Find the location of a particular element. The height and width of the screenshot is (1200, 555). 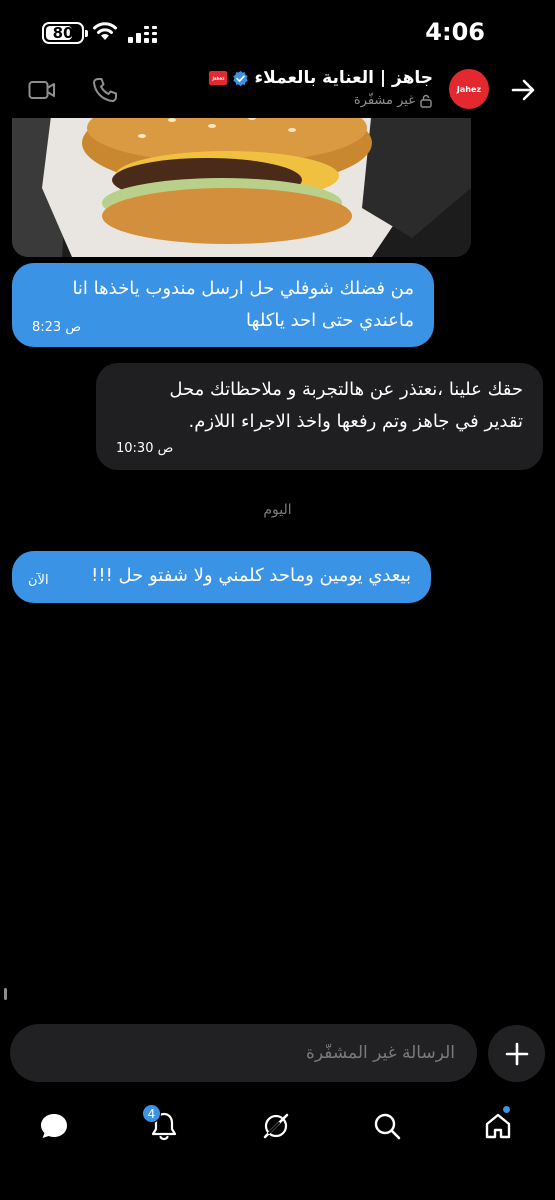

video-call-icon is located at coordinates (42, 90).